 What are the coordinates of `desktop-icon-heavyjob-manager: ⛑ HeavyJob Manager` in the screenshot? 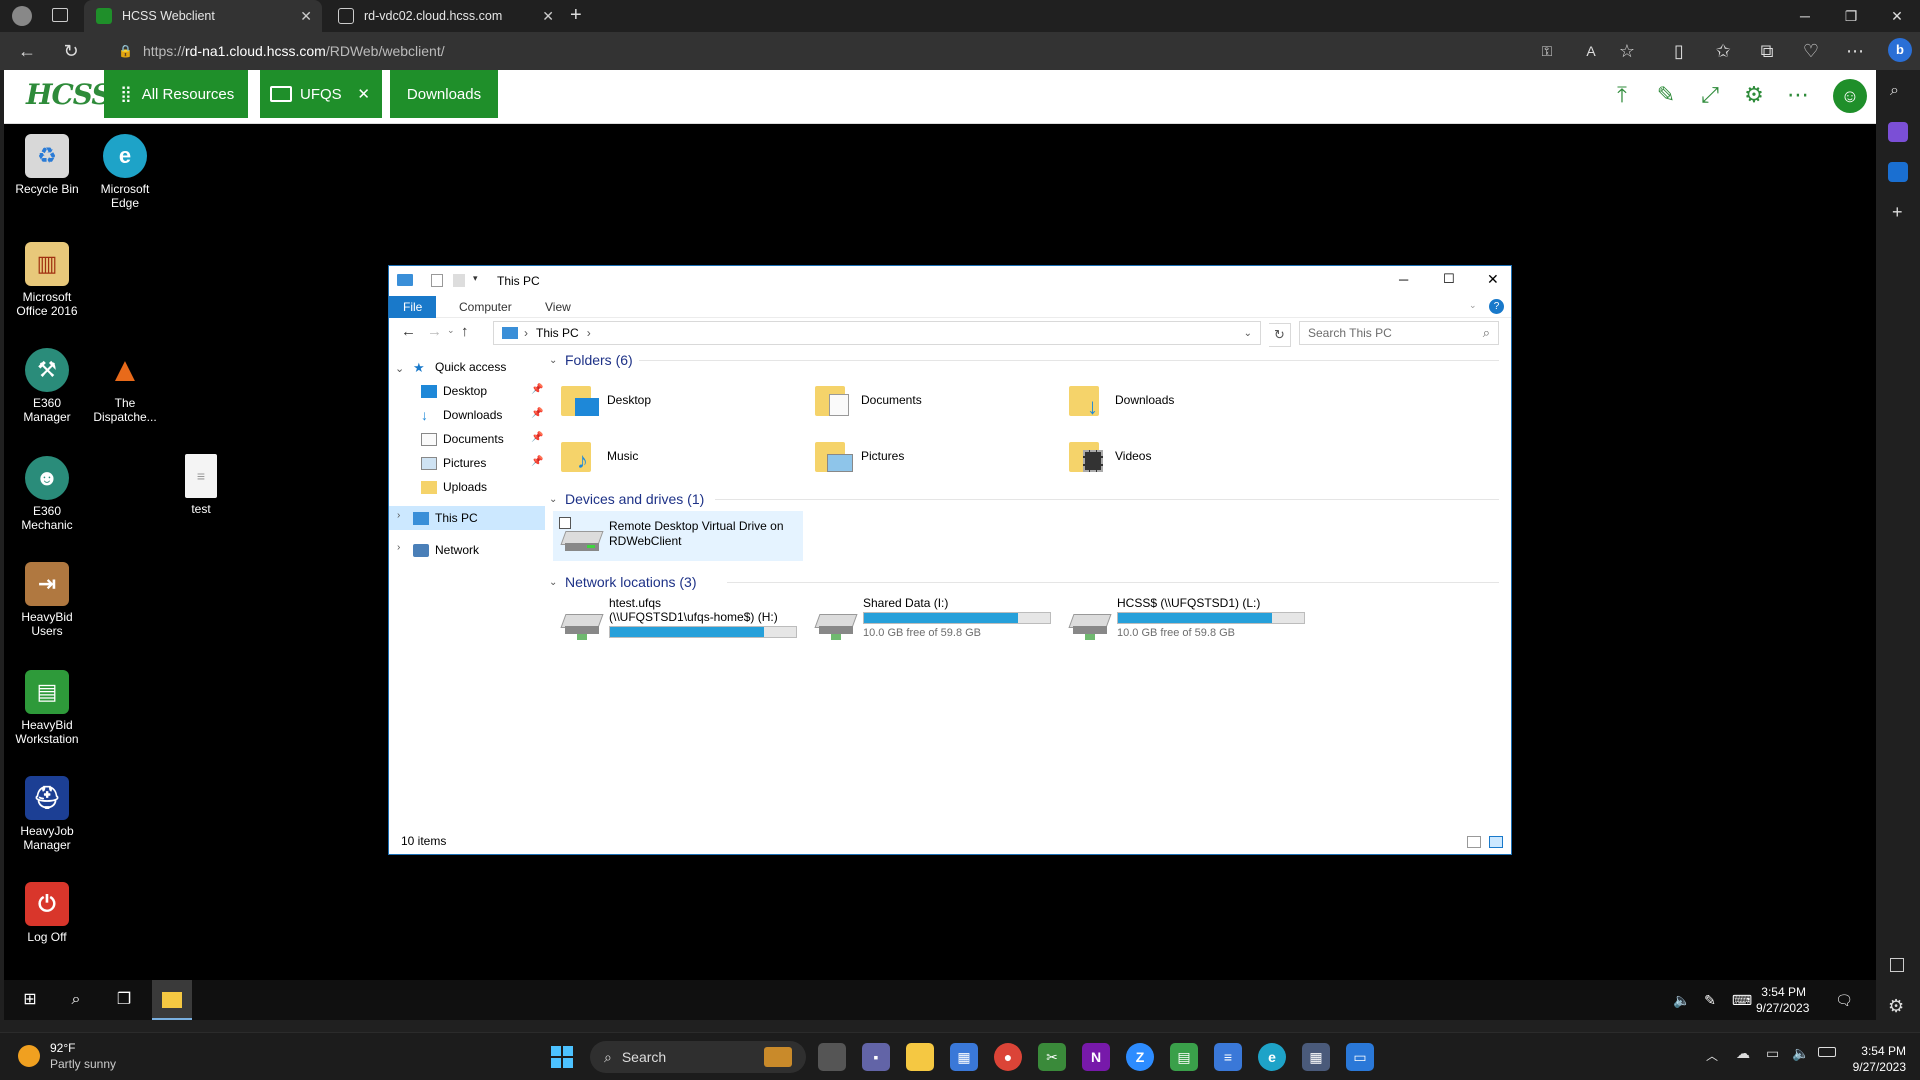 It's located at (47, 814).